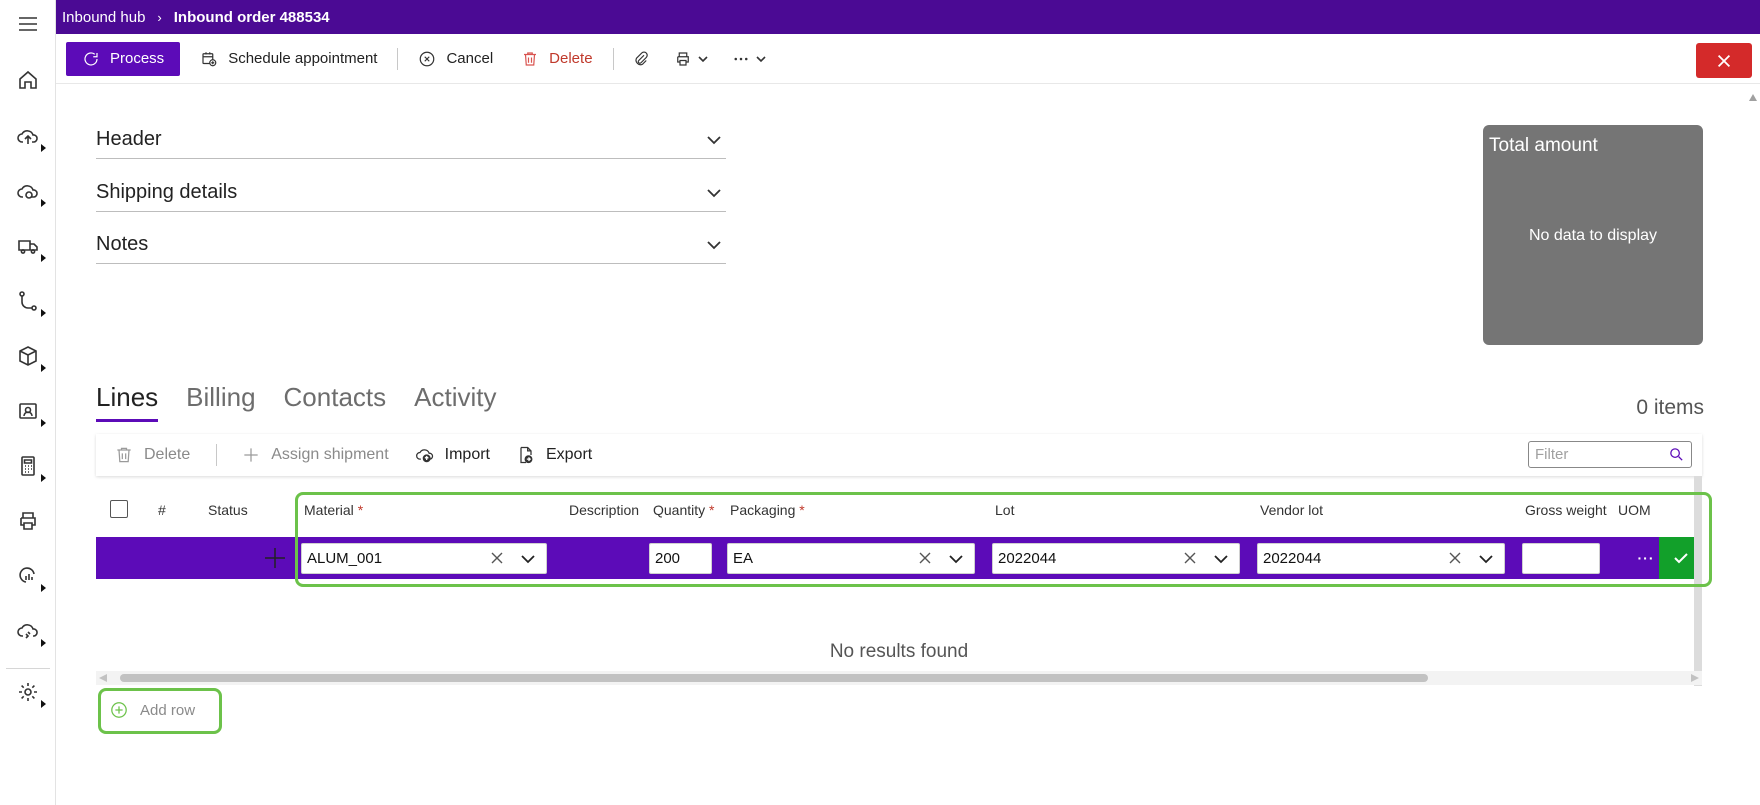 Image resolution: width=1760 pixels, height=805 pixels. Describe the element at coordinates (741, 58) in the screenshot. I see `ellipsis-icon` at that location.